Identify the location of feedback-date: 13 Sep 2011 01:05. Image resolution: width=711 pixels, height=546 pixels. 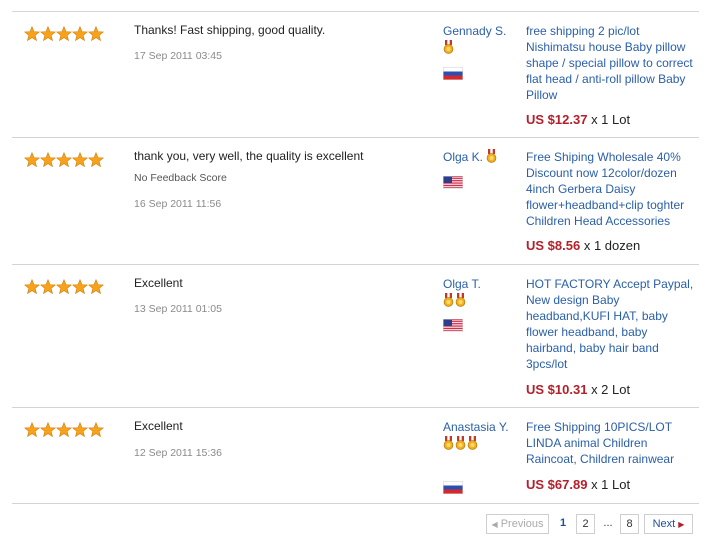
(178, 309).